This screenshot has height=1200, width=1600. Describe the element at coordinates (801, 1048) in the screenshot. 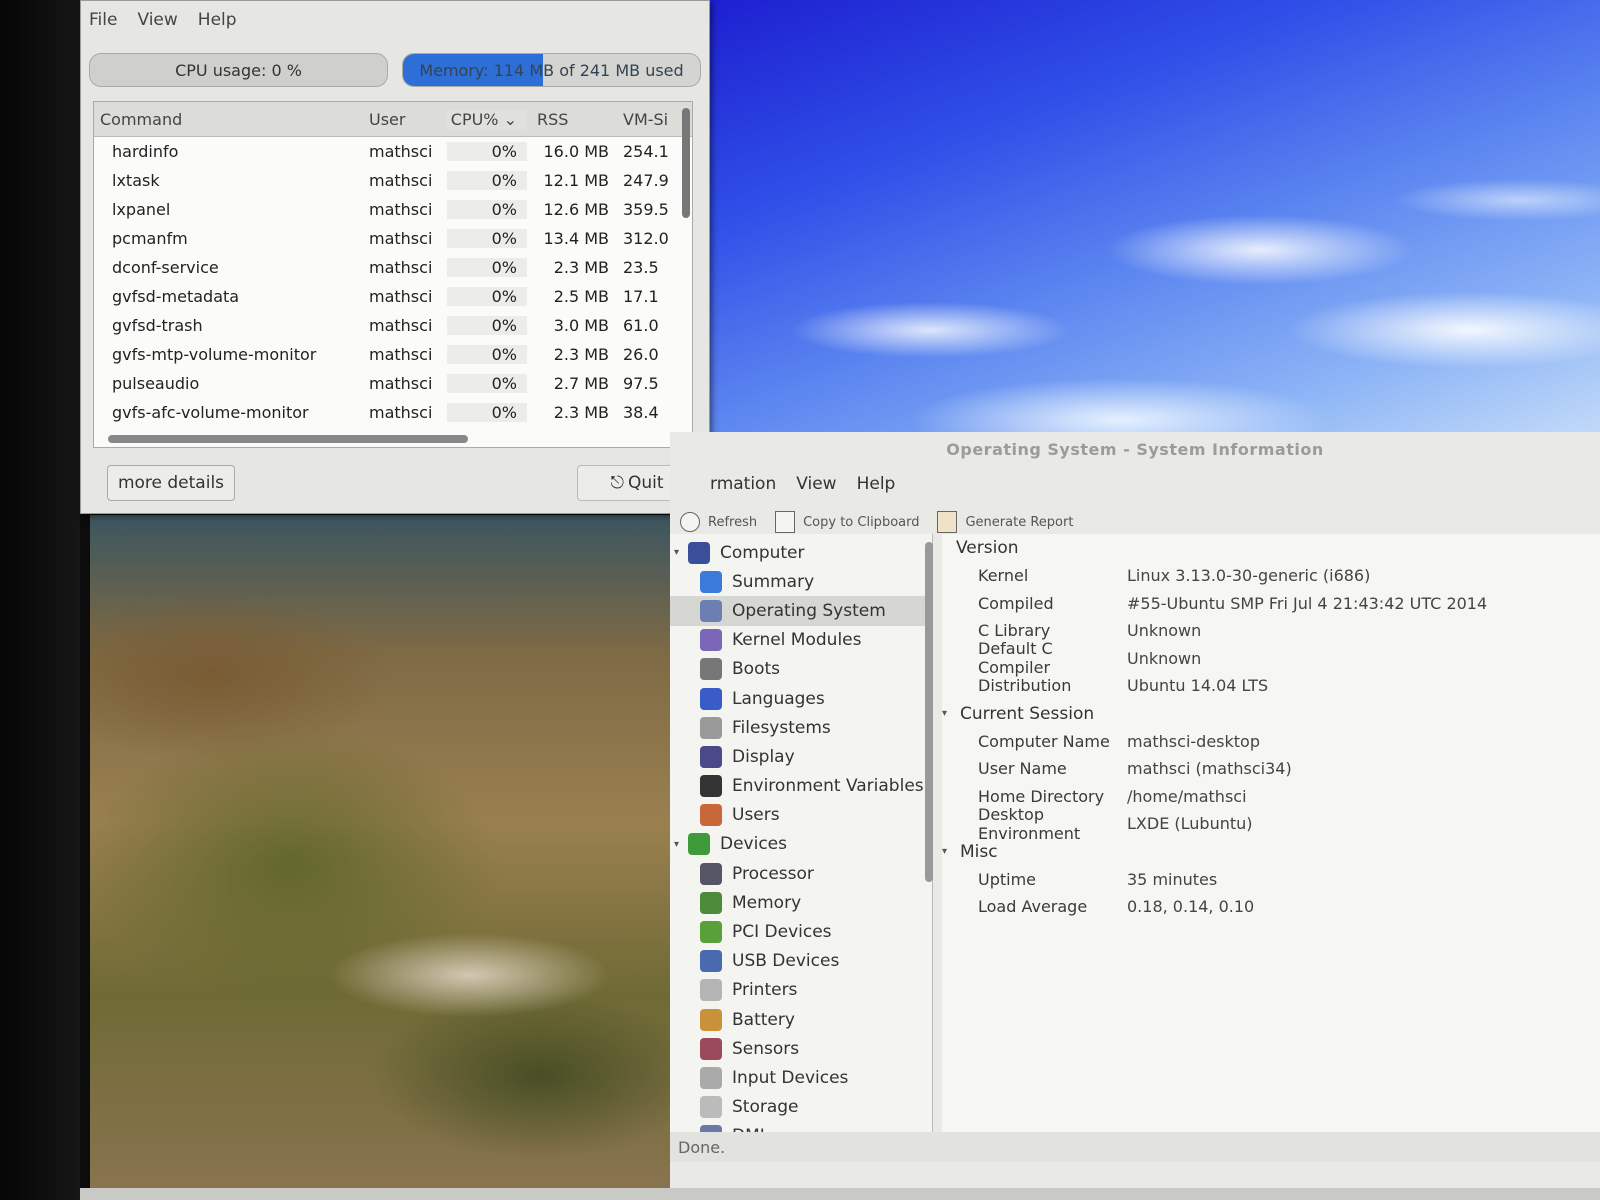

I see `tree-item-sensors: Sensors` at that location.